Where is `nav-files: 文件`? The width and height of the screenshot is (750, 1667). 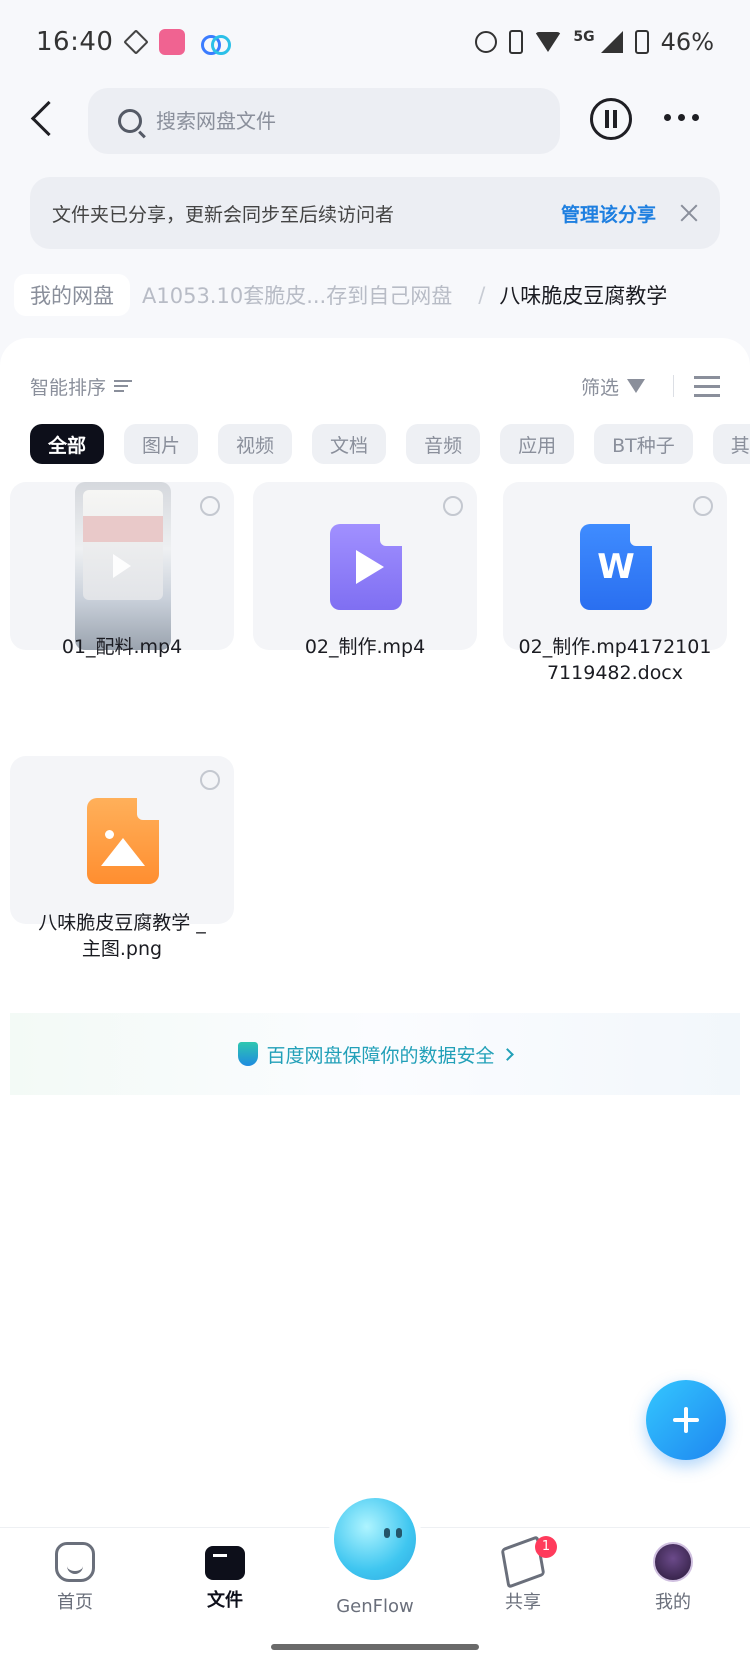
nav-files: 文件 is located at coordinates (225, 1577).